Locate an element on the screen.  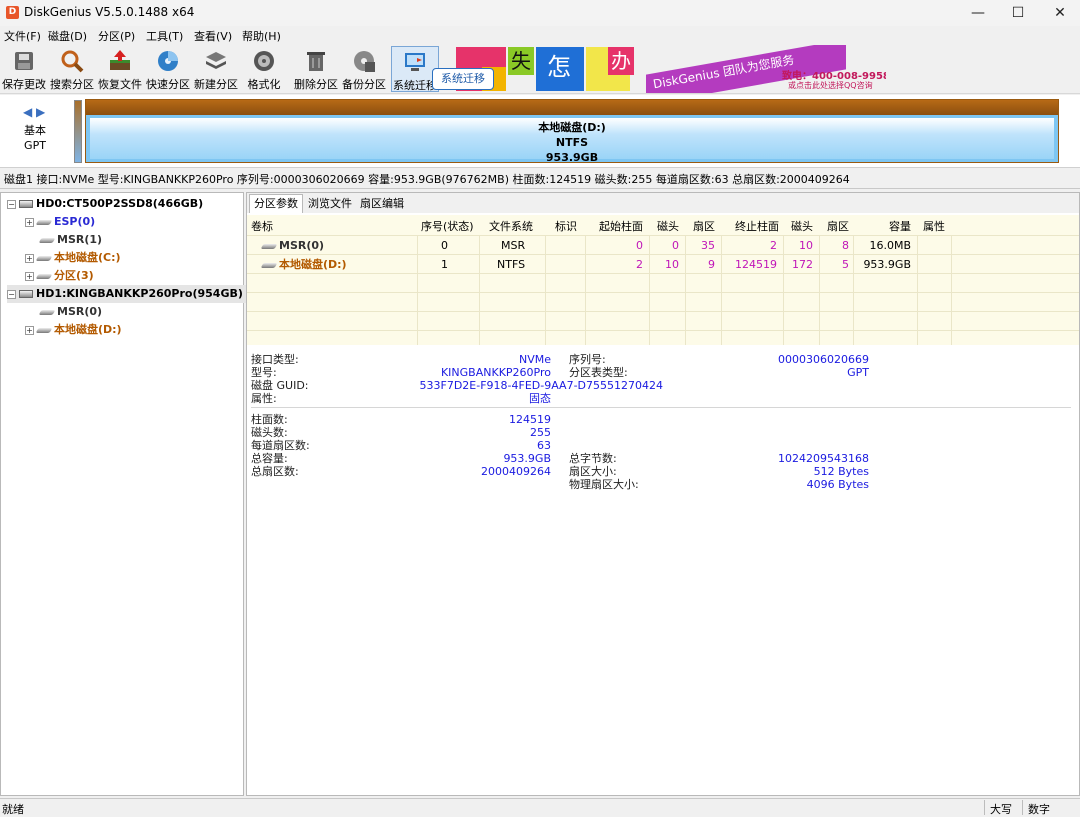
tree-item-msr0: MSR(0) is located at coordinates (69, 312).